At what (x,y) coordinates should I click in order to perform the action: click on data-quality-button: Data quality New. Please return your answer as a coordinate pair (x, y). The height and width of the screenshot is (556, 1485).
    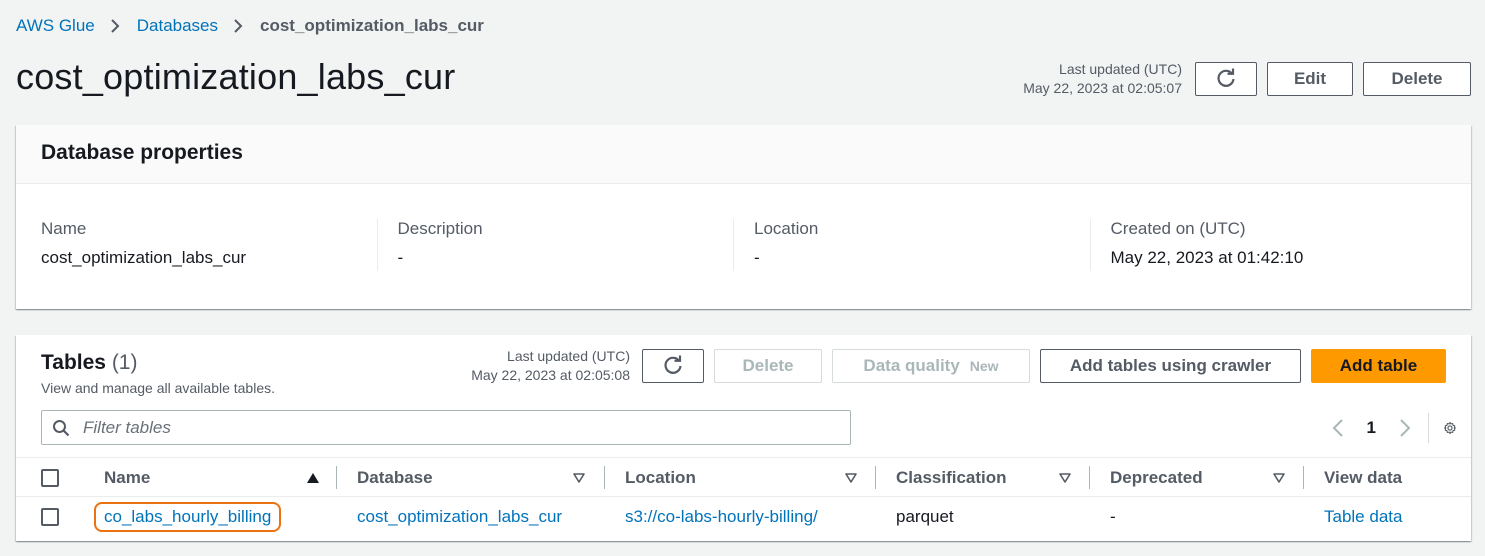
    Looking at the image, I should click on (931, 366).